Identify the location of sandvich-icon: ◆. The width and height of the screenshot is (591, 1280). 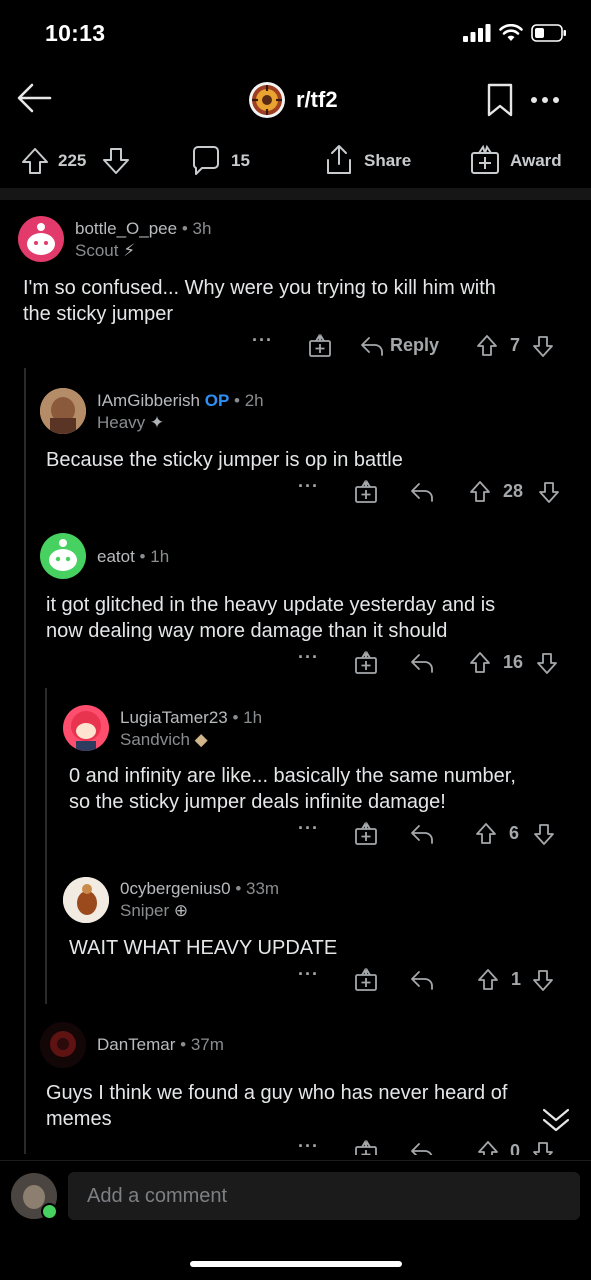
(201, 739).